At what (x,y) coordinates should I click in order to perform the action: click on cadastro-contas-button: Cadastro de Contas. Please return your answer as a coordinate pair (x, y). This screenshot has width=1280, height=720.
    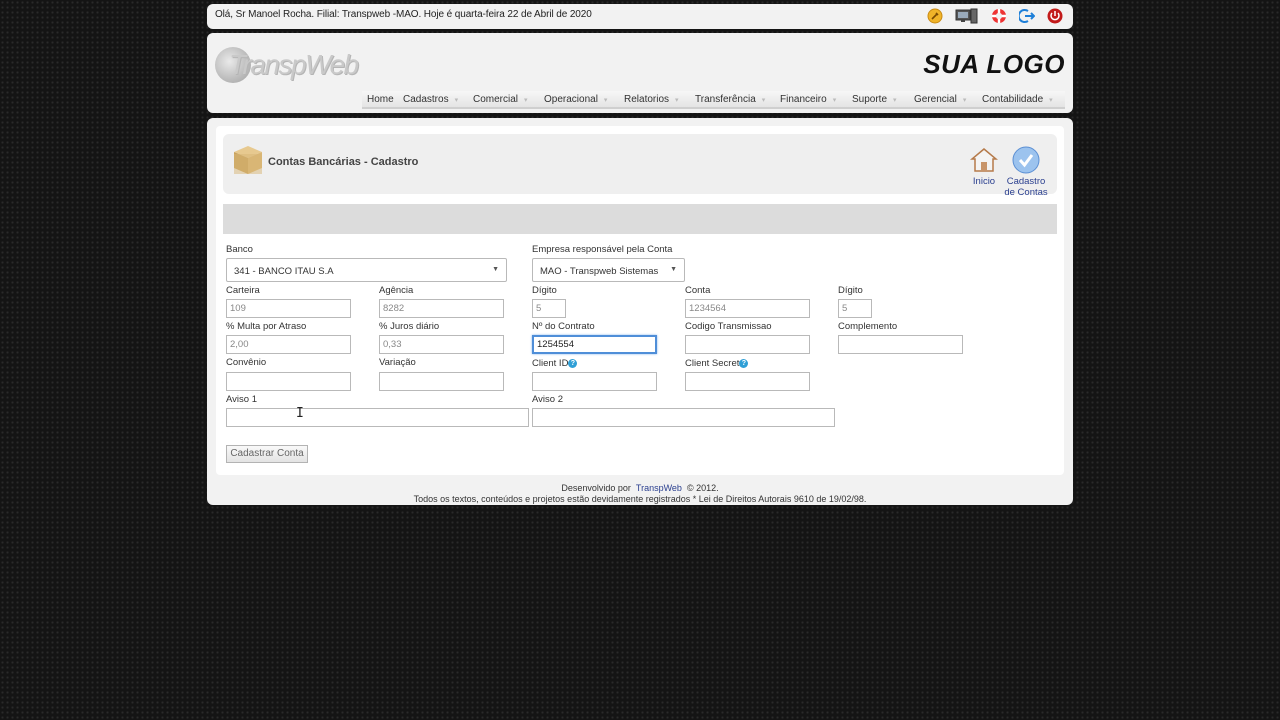
    Looking at the image, I should click on (1026, 172).